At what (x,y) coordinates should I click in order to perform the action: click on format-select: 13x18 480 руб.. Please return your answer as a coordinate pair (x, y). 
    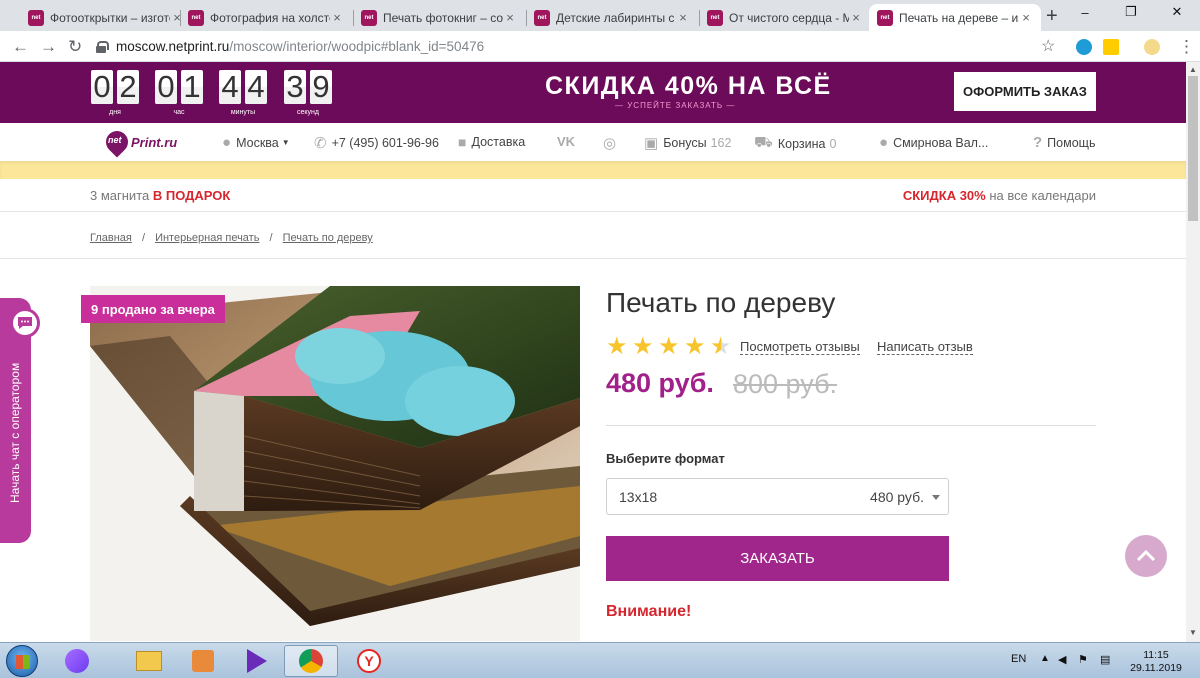
    Looking at the image, I should click on (777, 496).